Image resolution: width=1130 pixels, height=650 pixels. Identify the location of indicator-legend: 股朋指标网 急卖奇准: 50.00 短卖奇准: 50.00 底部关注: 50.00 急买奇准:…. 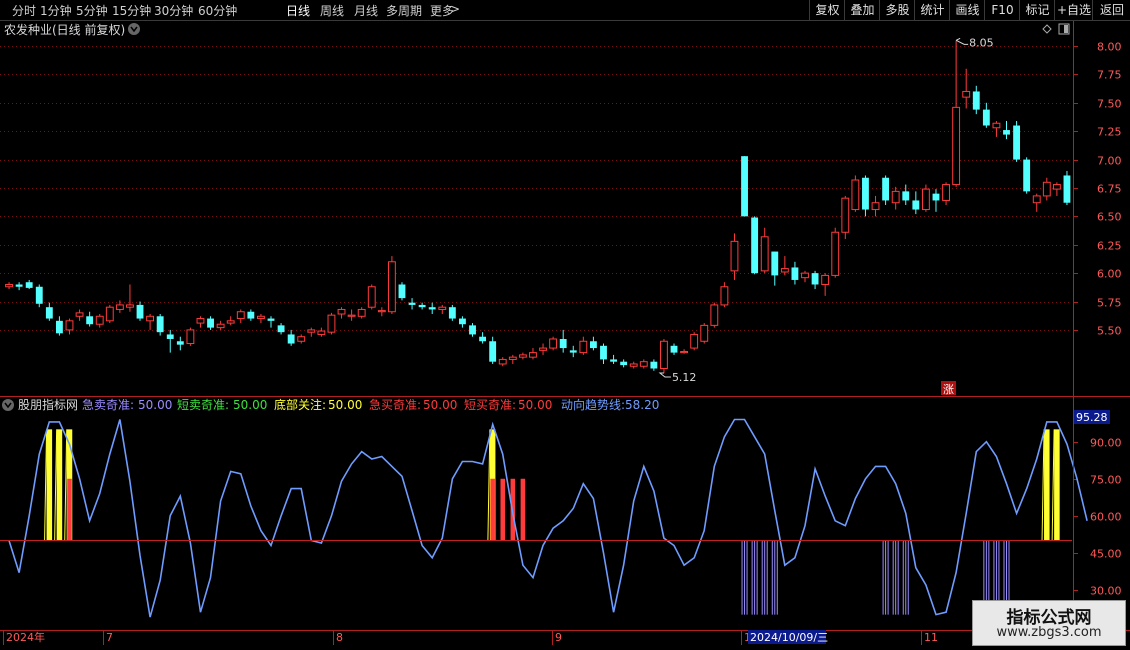
(338, 404).